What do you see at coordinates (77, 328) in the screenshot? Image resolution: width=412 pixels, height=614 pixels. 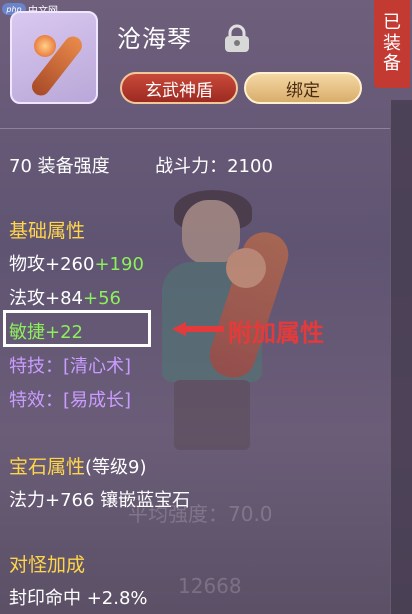 I see `highlight-box` at bounding box center [77, 328].